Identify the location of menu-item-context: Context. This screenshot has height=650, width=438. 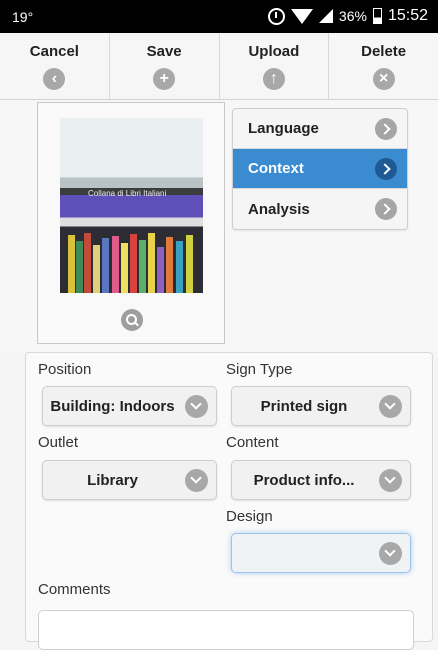
(320, 169).